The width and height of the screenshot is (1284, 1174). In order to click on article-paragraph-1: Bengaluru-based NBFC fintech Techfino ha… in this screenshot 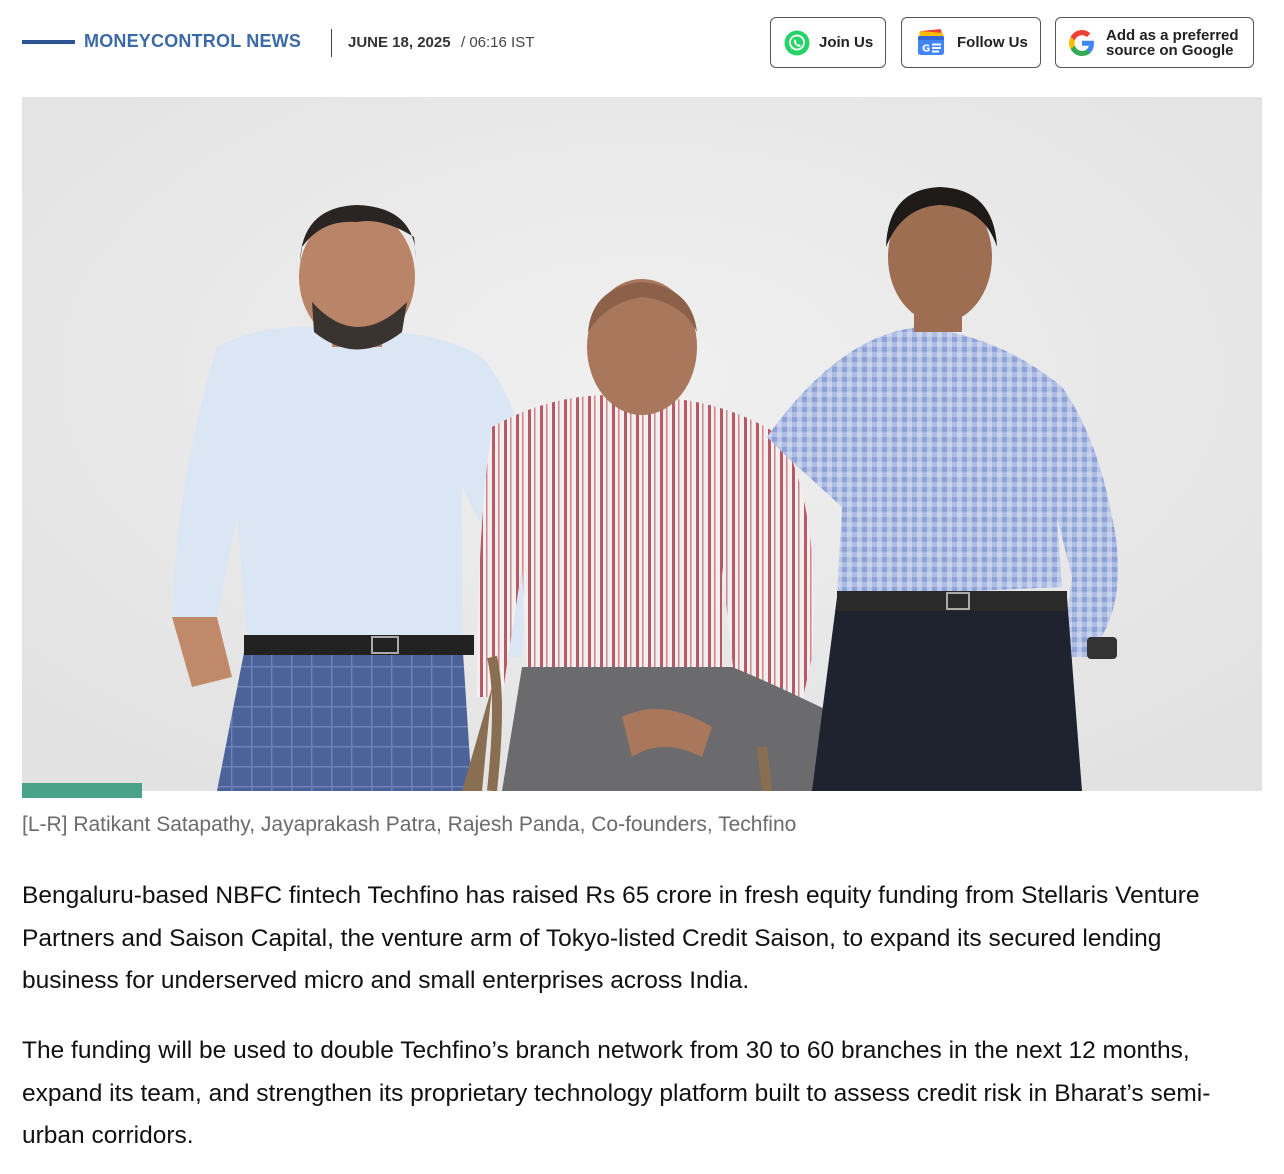, I will do `click(611, 938)`.